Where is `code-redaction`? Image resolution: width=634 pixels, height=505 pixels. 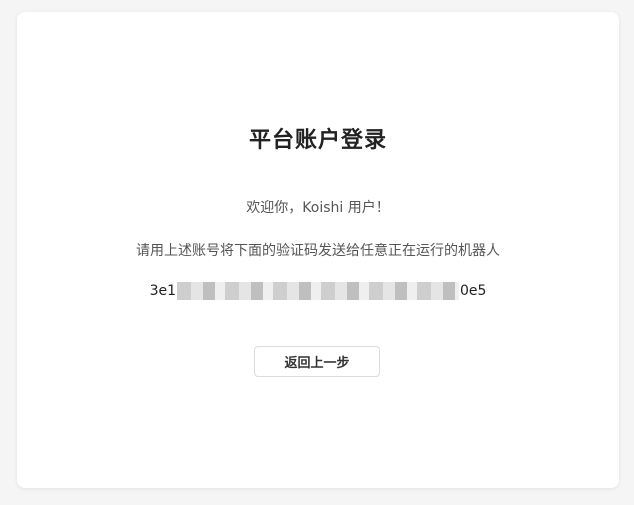 code-redaction is located at coordinates (318, 291).